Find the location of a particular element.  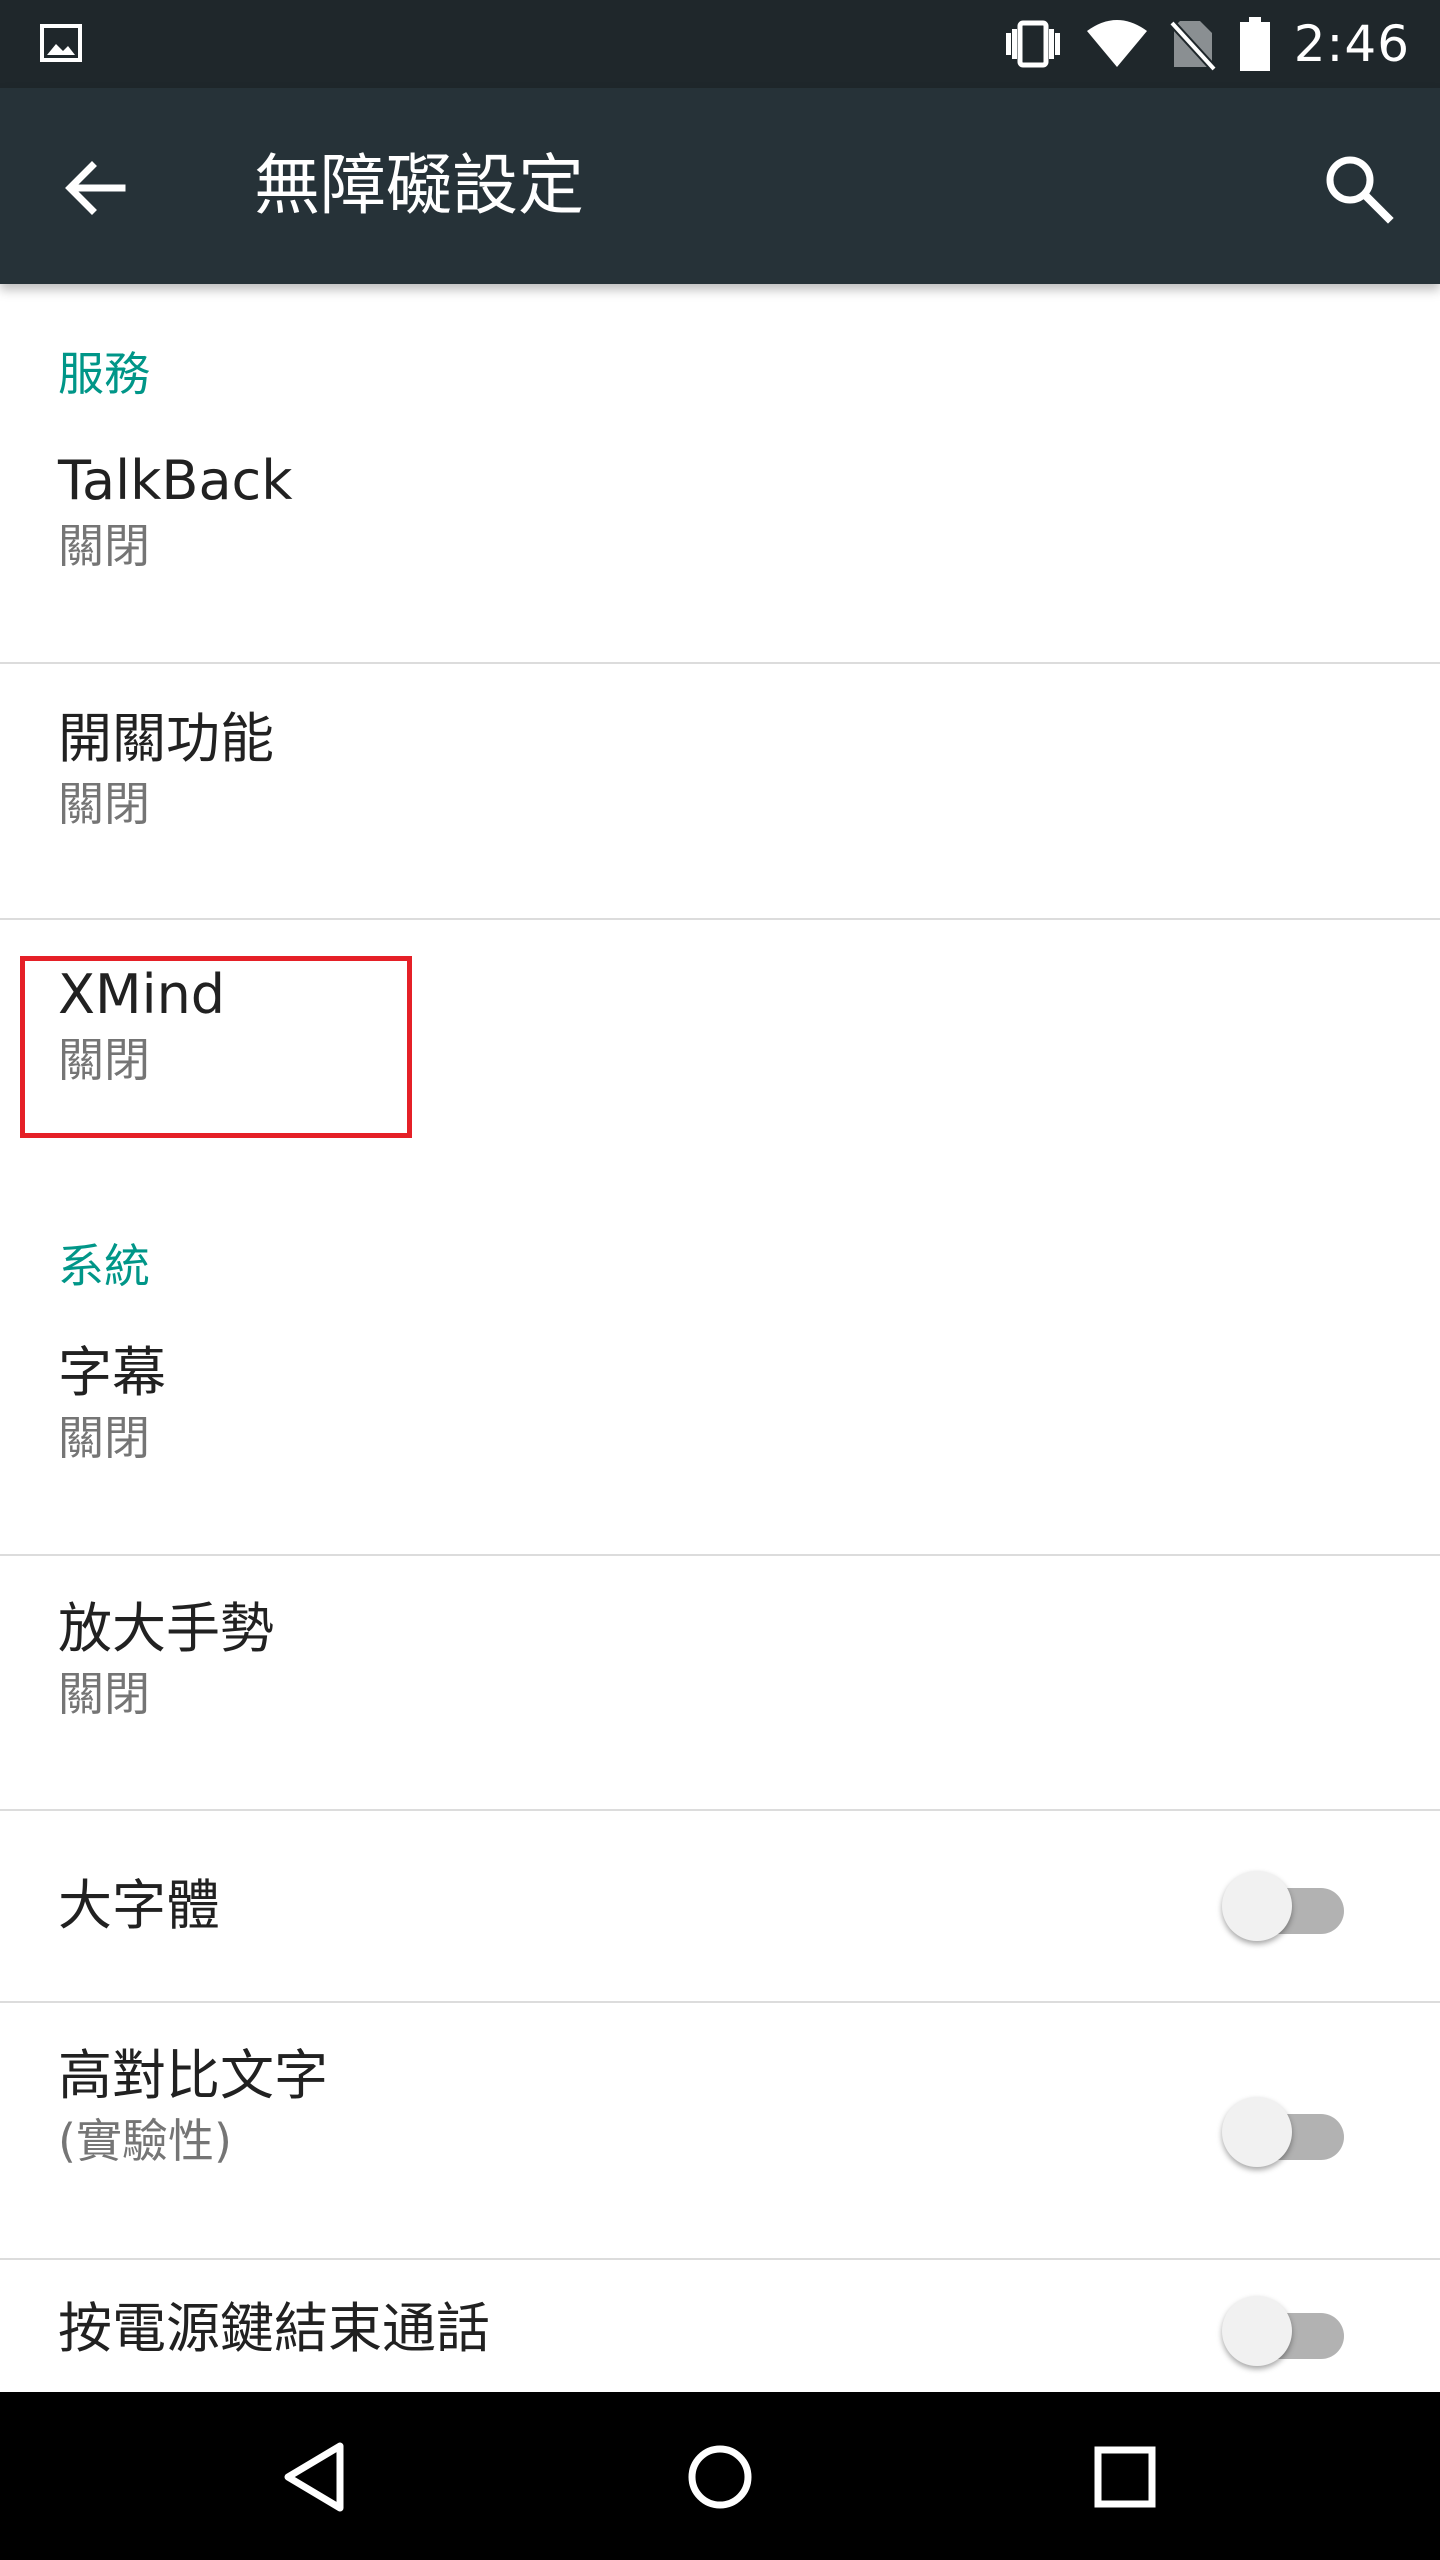

list-item-high-contrast-text: 高對比文字 (實驗性) is located at coordinates (720, 2131).